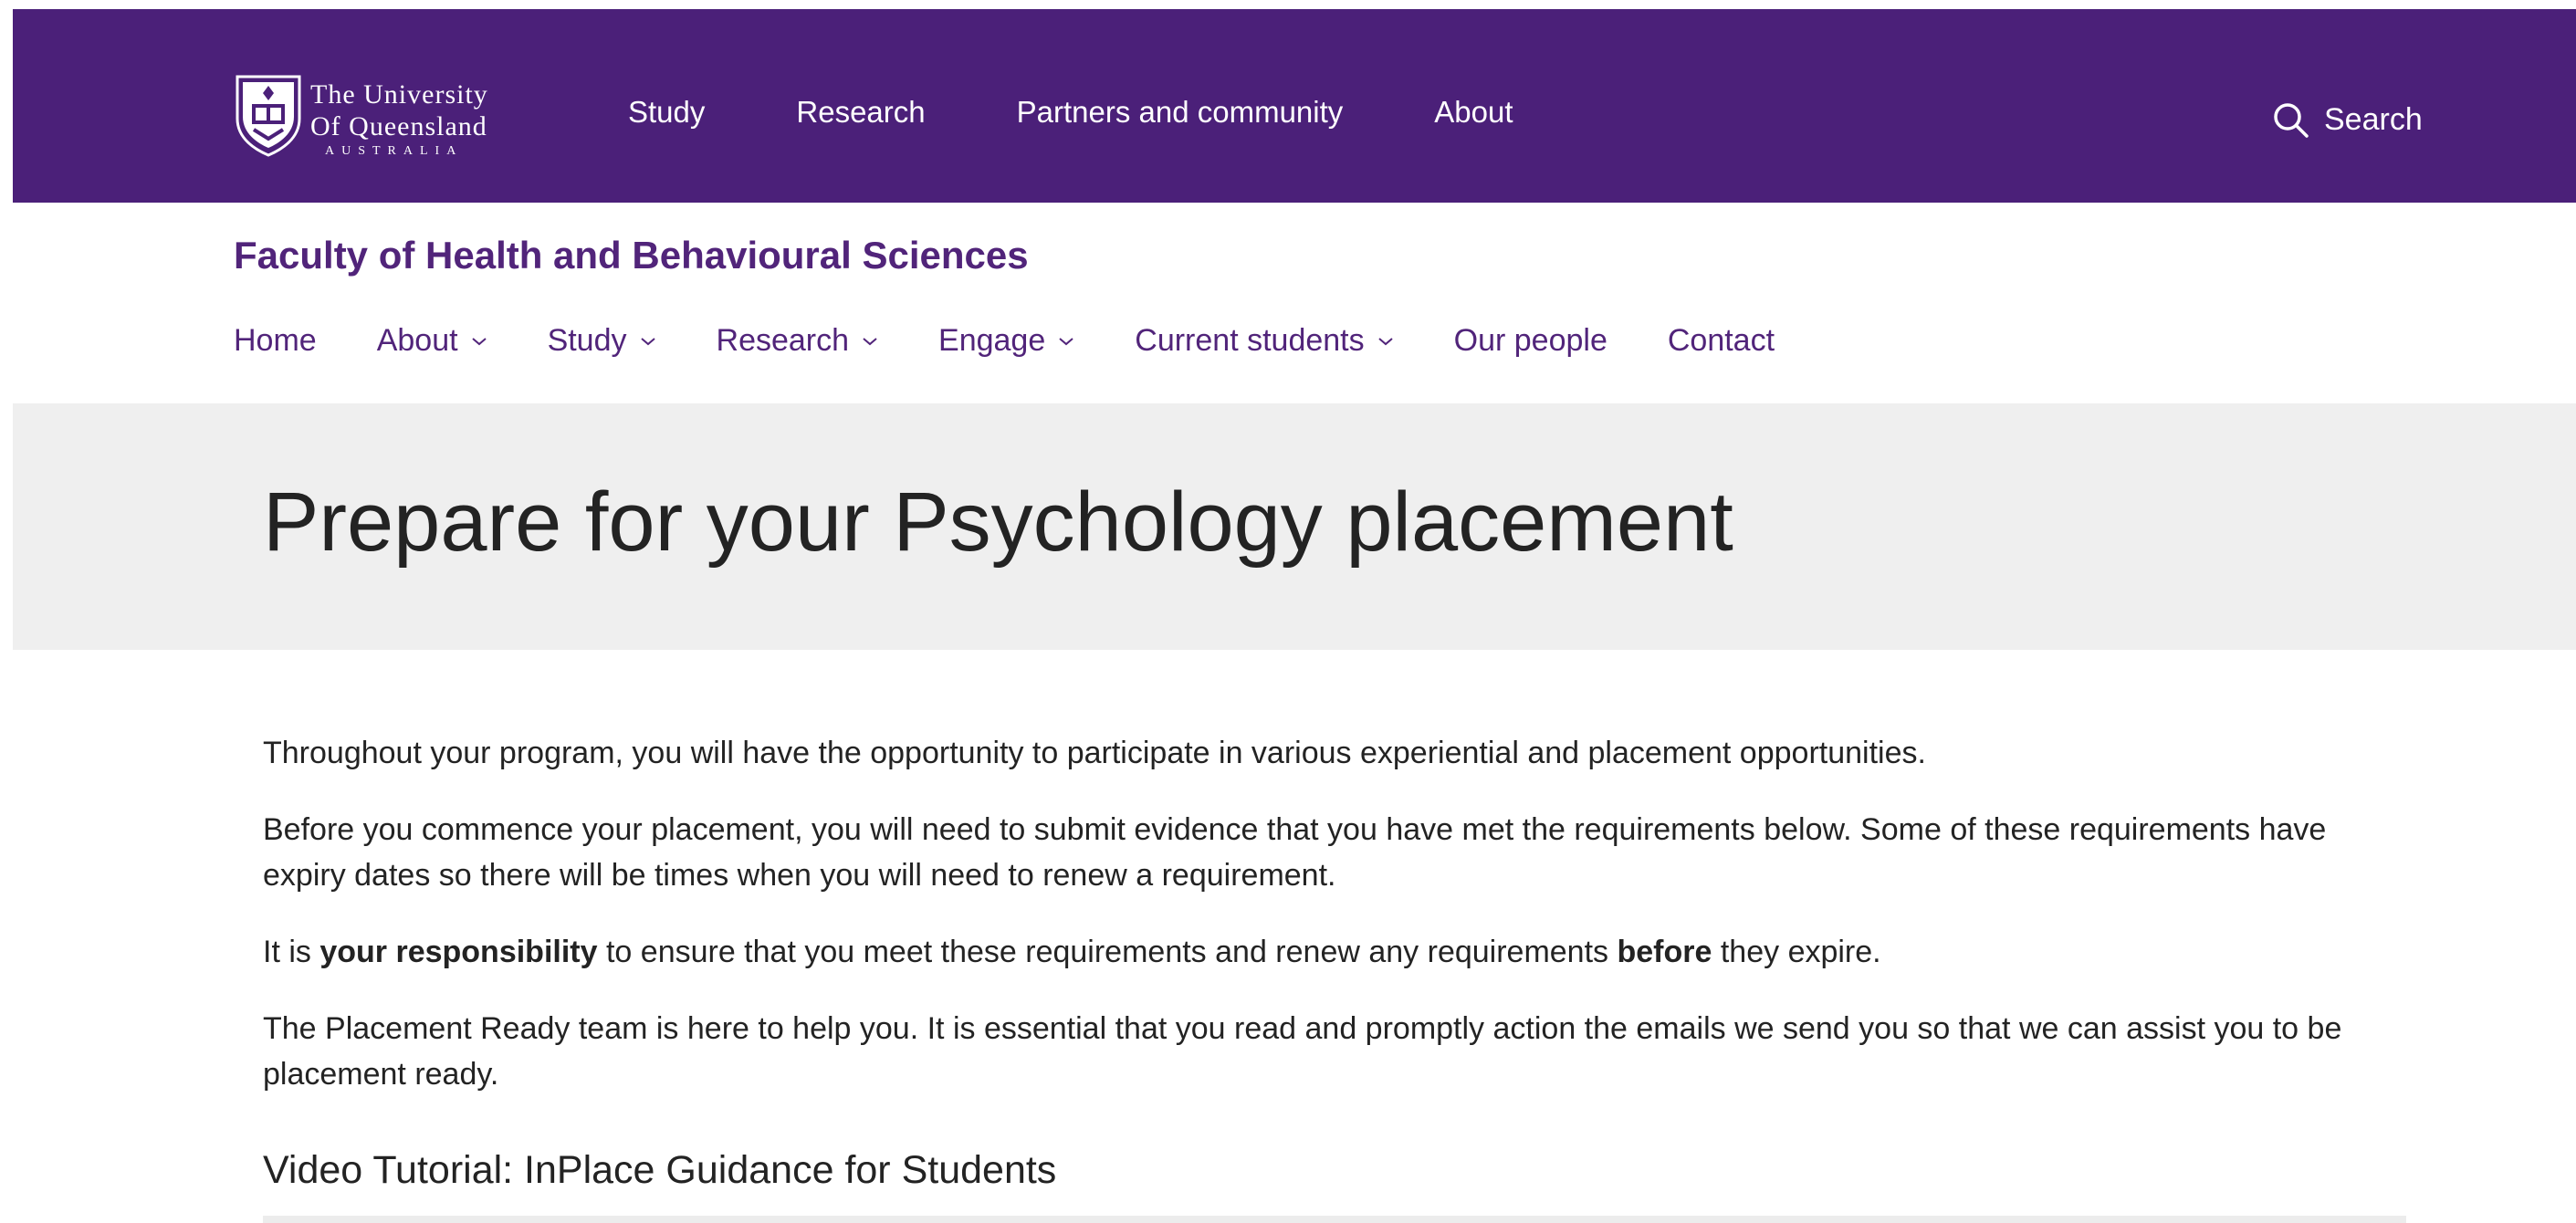  I want to click on page-title: Prepare for your Psychology placement, so click(998, 522).